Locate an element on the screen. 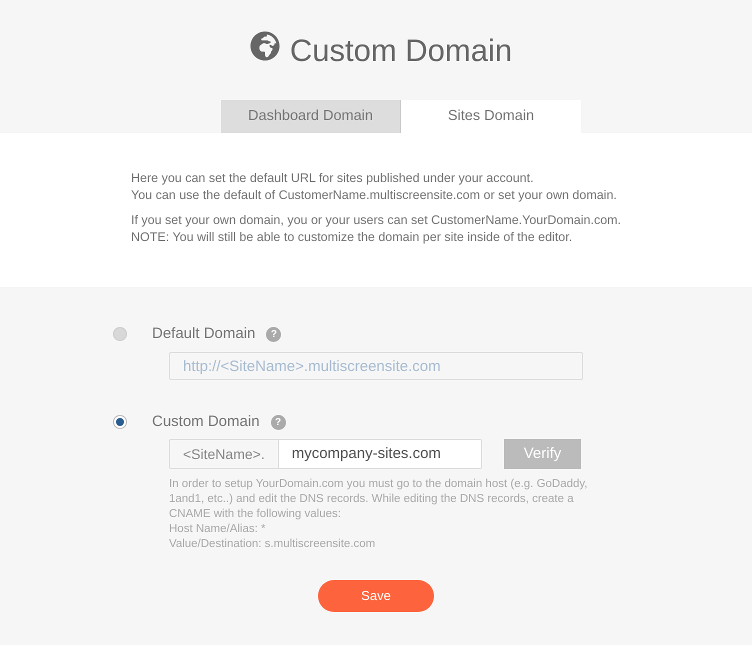 This screenshot has width=752, height=645. url-field: http://<SiteName>.multiscreensite.com is located at coordinates (376, 366).